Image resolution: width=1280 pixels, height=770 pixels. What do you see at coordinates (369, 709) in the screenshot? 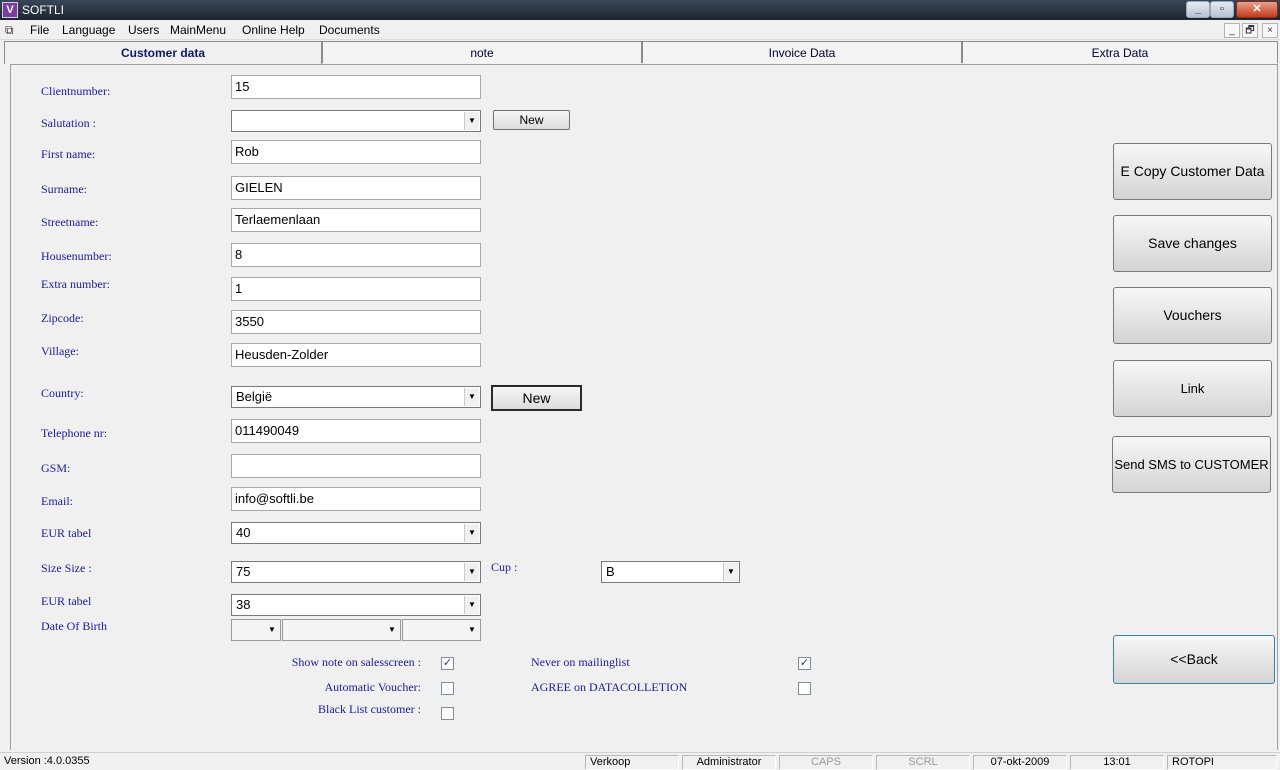
I see `black-list-label: Black List customer :` at bounding box center [369, 709].